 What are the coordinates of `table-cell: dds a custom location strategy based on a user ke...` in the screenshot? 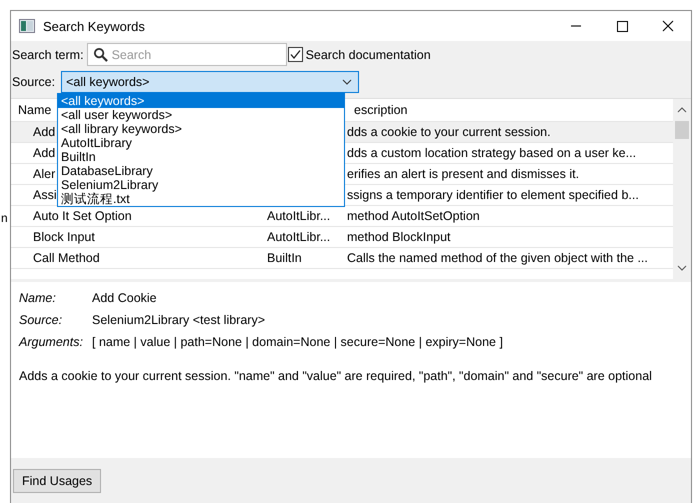 It's located at (491, 153).